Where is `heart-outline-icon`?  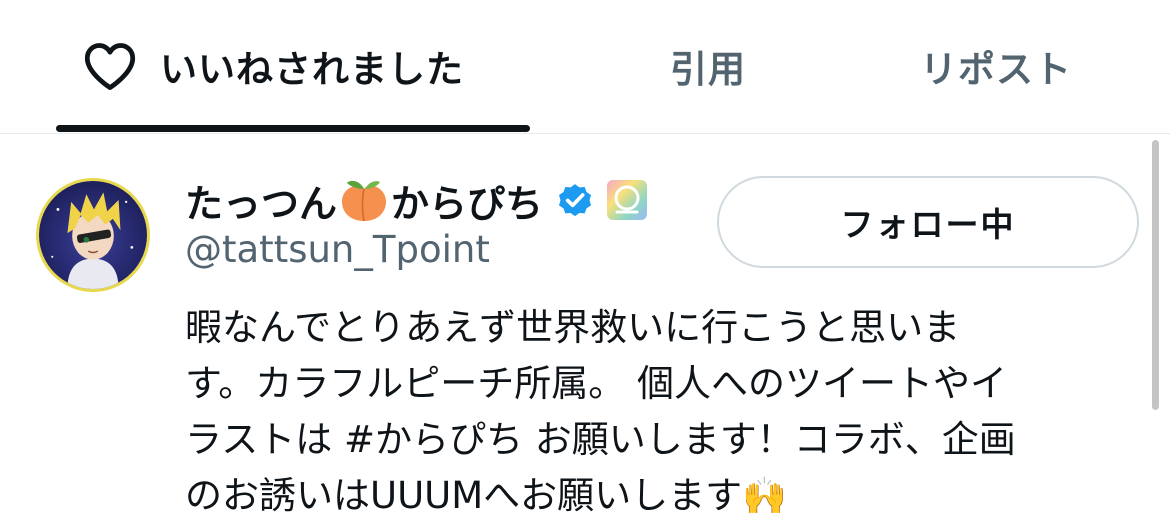
heart-outline-icon is located at coordinates (110, 66).